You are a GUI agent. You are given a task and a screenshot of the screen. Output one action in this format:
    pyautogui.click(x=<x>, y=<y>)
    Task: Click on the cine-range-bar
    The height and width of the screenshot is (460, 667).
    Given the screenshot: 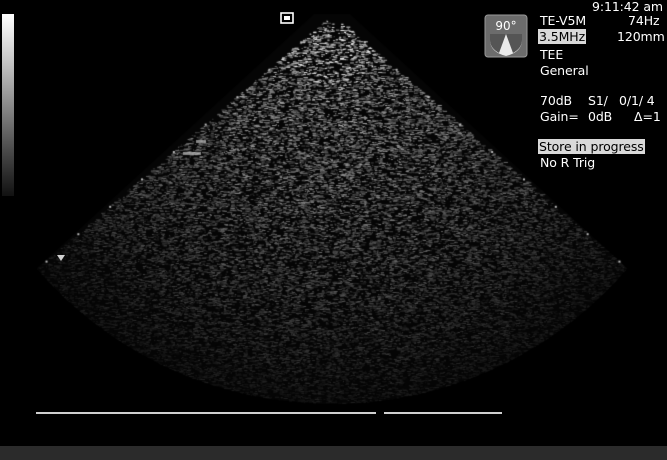 What is the action you would take?
    pyautogui.click(x=443, y=413)
    